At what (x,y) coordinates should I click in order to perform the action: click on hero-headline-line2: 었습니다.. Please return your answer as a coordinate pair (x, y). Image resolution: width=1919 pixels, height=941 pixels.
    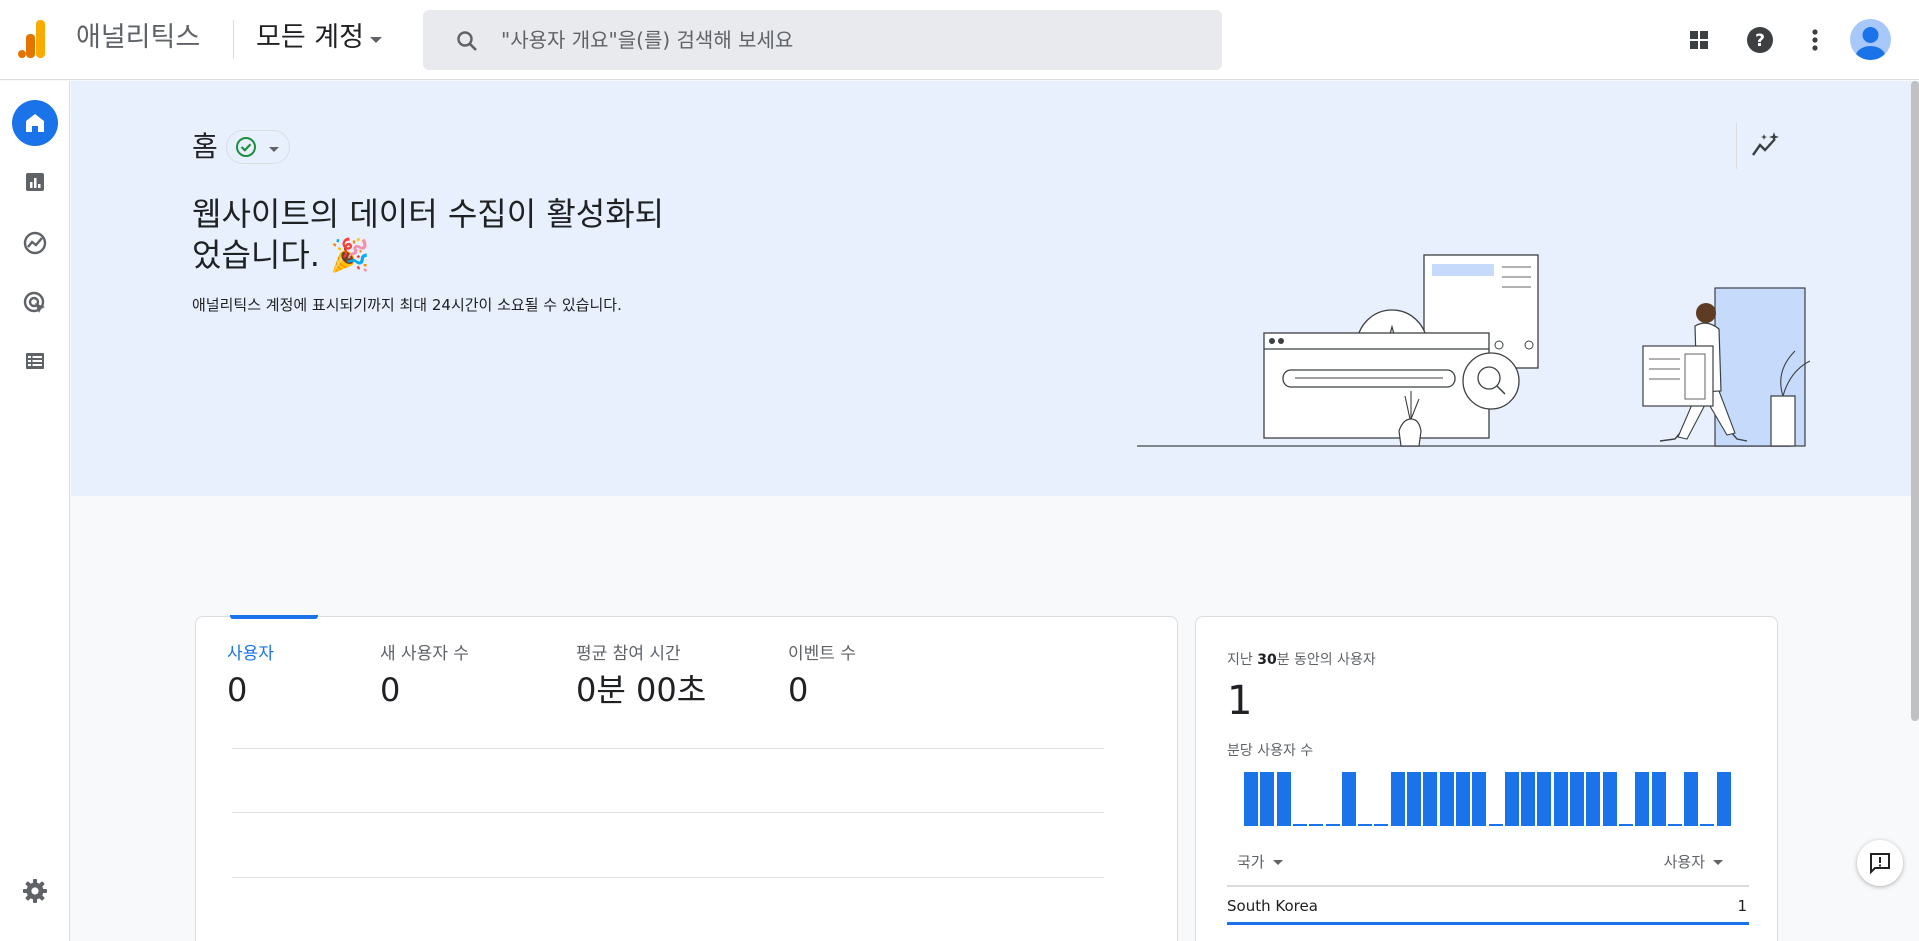
    Looking at the image, I should click on (256, 255).